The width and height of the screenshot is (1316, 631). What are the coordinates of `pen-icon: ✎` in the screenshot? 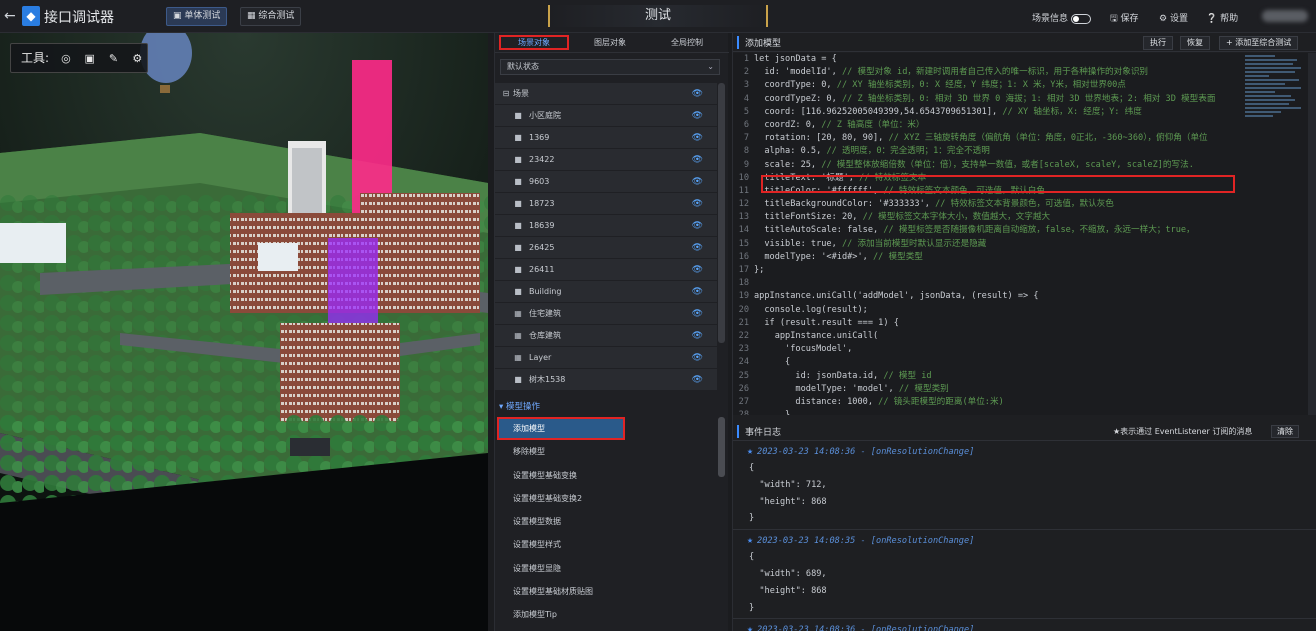 It's located at (114, 59).